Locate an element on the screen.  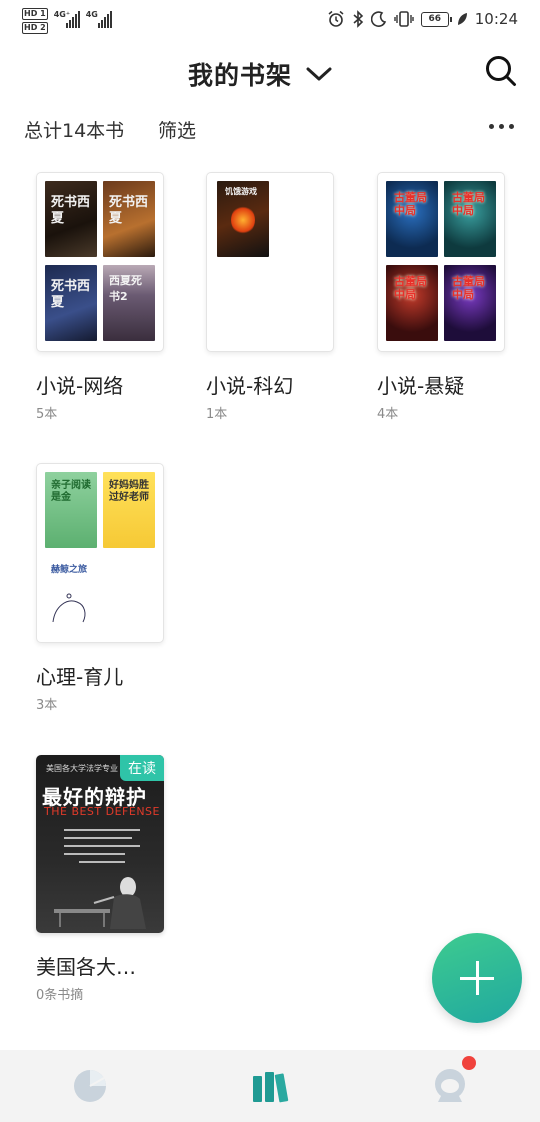
shelf-group-psychology-parenting: 亲子阅读是金 好妈妈胜过好老师 赫鲸之旅 心理-育儿 3本 is located at coordinates (100, 588).